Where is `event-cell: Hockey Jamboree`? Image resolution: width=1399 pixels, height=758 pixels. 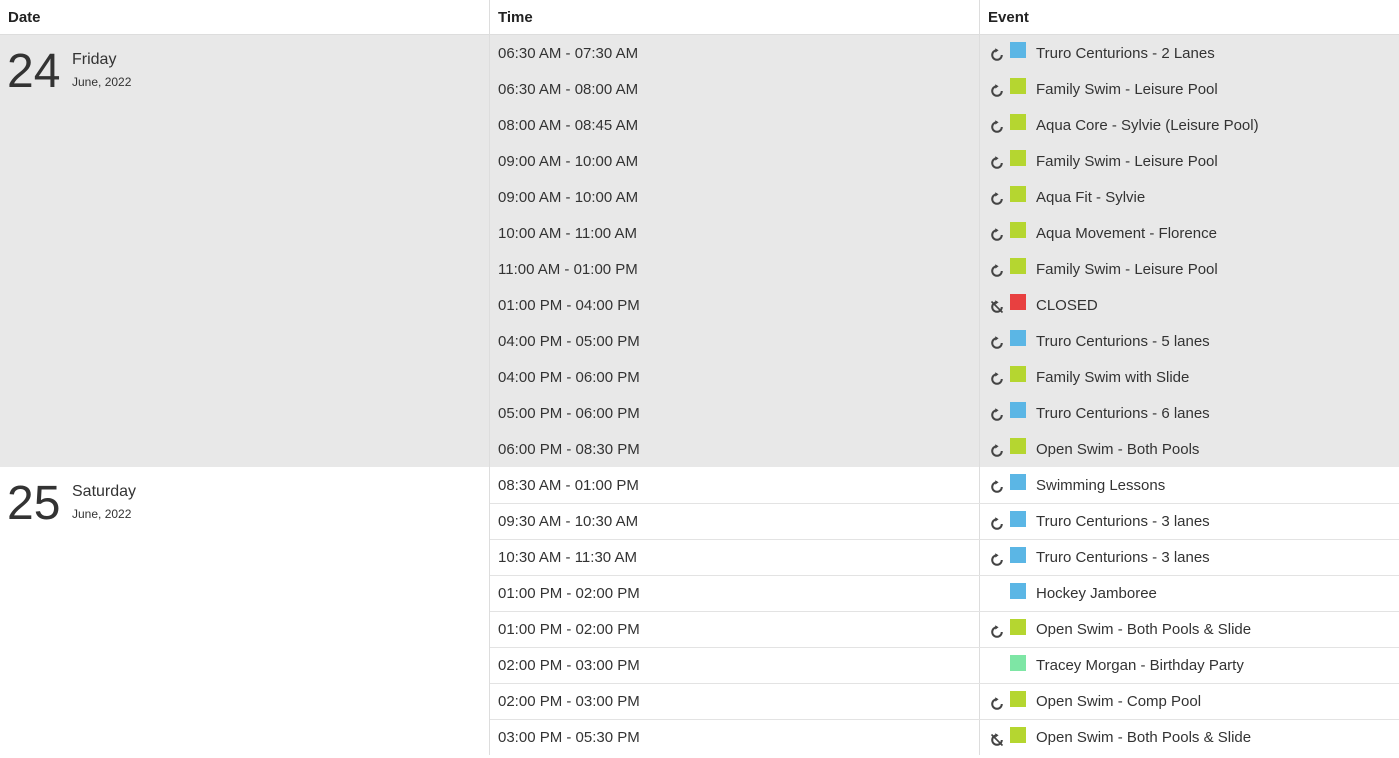 event-cell: Hockey Jamboree is located at coordinates (1189, 593).